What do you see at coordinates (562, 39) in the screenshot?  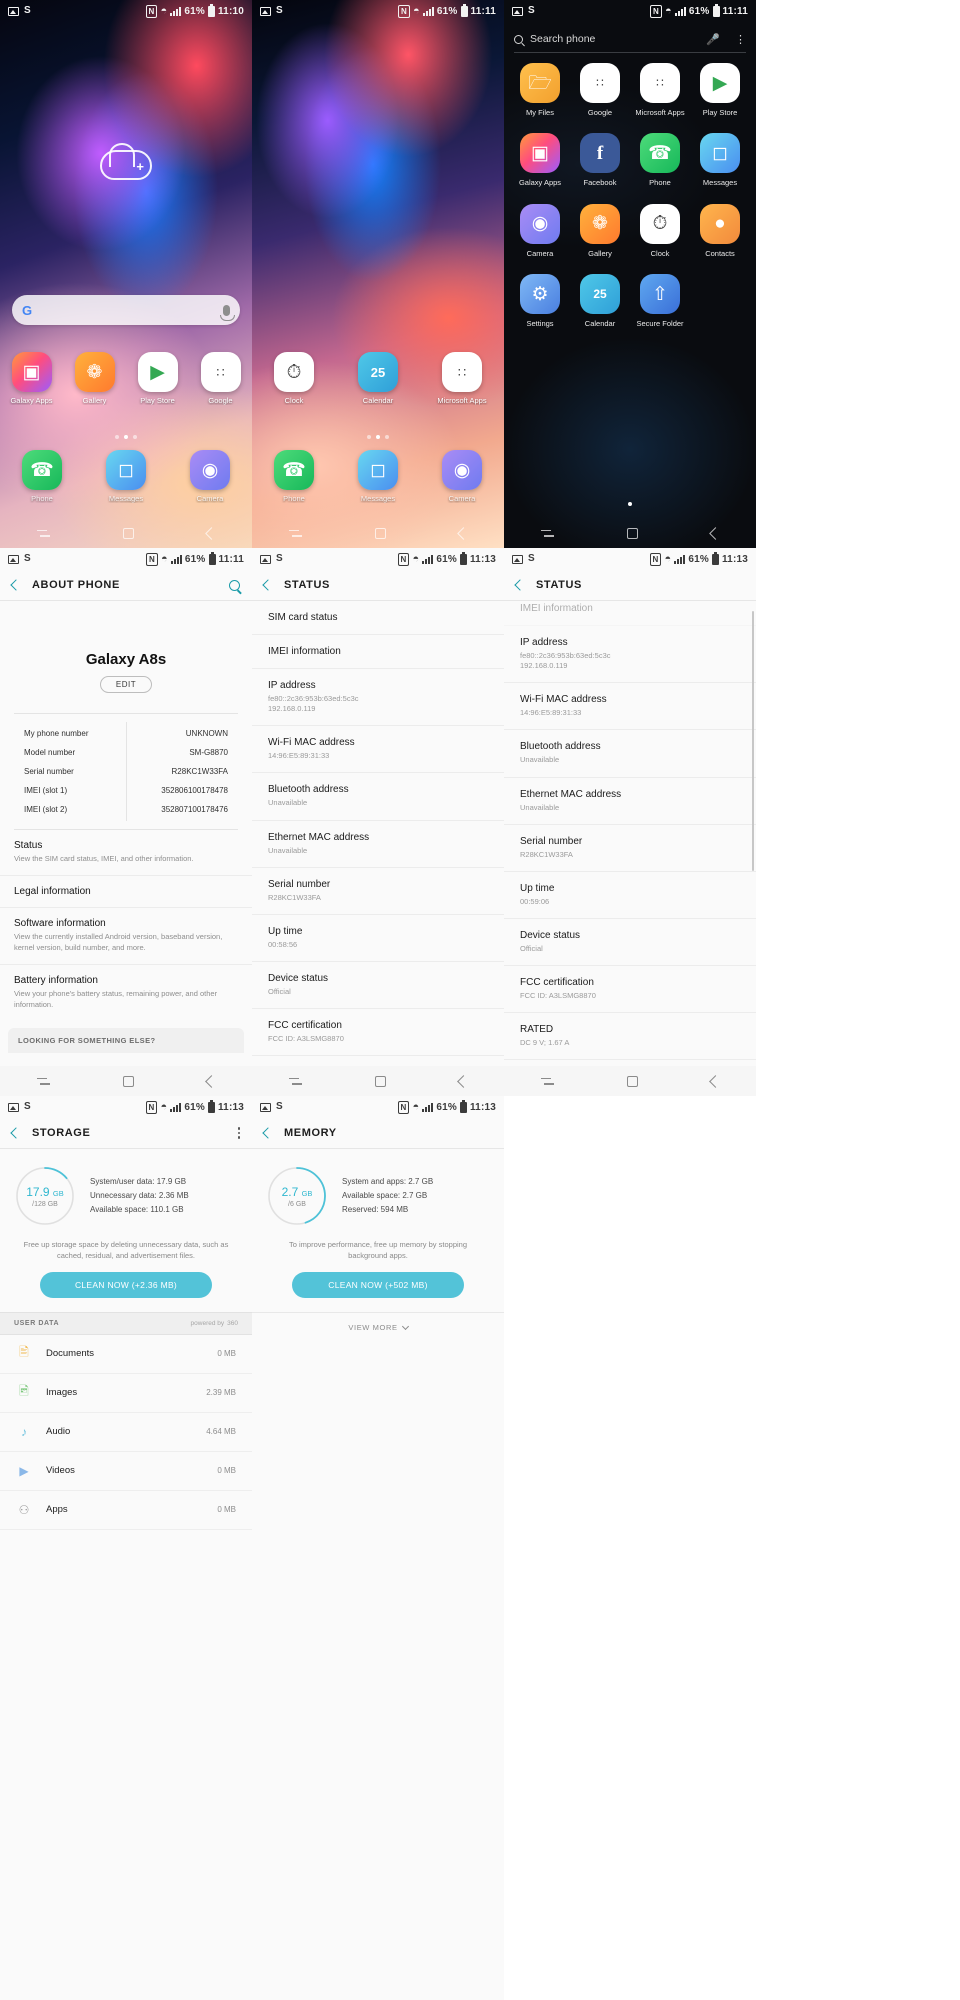 I see `search-input: Search phone` at bounding box center [562, 39].